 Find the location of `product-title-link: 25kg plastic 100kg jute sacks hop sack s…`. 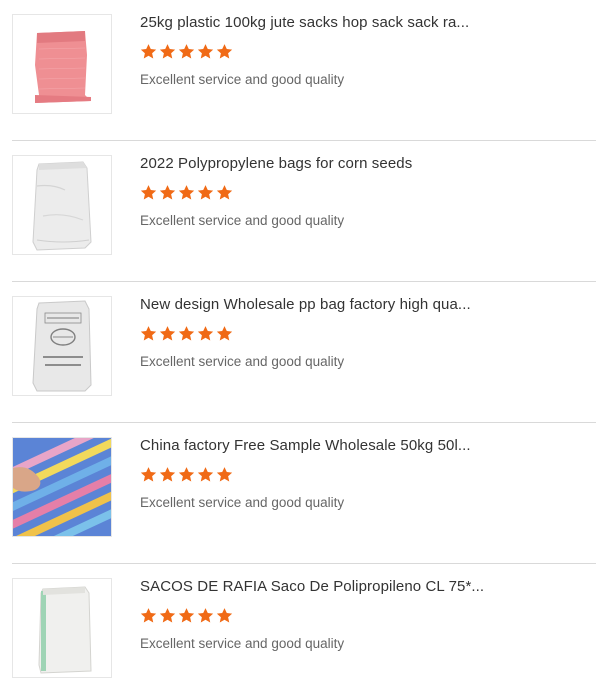

product-title-link: 25kg plastic 100kg jute sacks hop sack s… is located at coordinates (365, 22).